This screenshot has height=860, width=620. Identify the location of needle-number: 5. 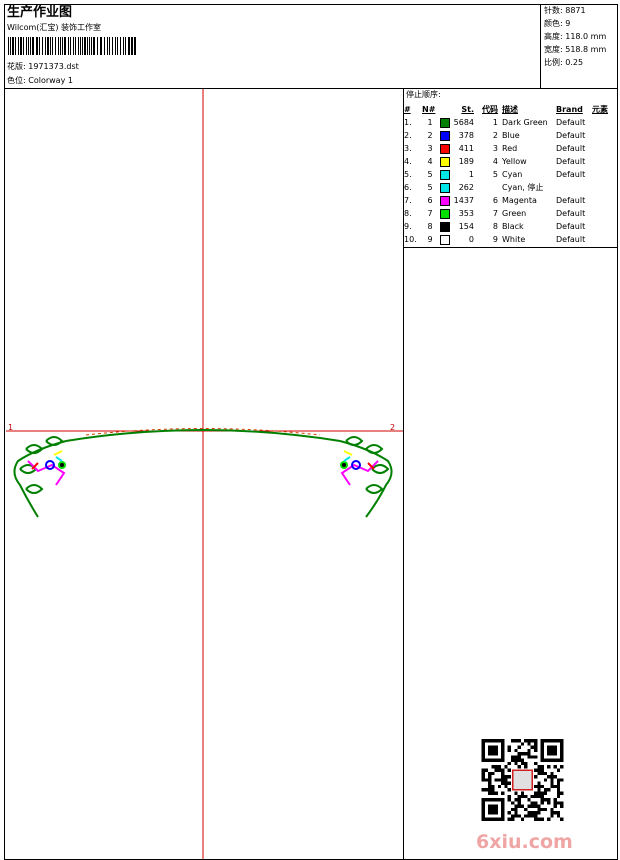
(430, 187).